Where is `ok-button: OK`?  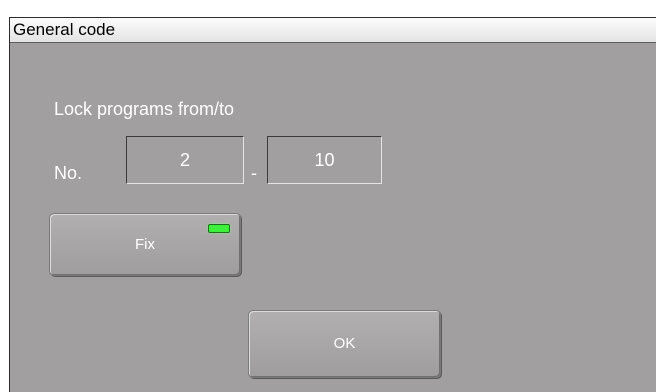 ok-button: OK is located at coordinates (344, 344).